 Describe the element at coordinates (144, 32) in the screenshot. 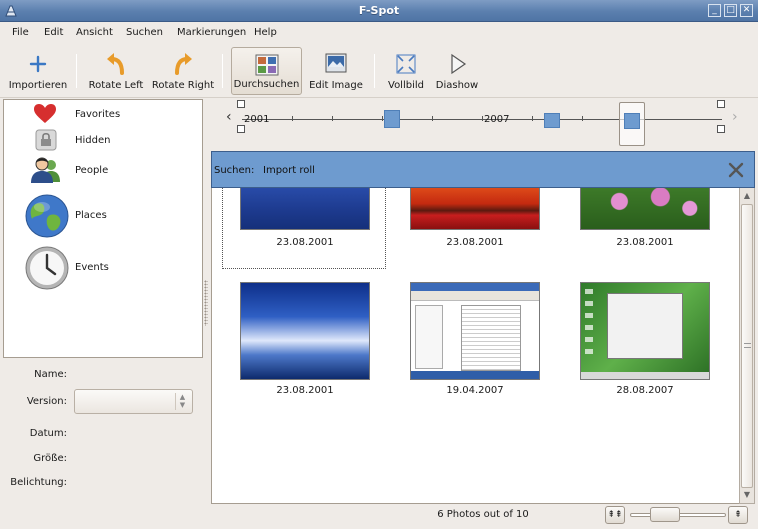

I see `menu-search: Suchen` at that location.